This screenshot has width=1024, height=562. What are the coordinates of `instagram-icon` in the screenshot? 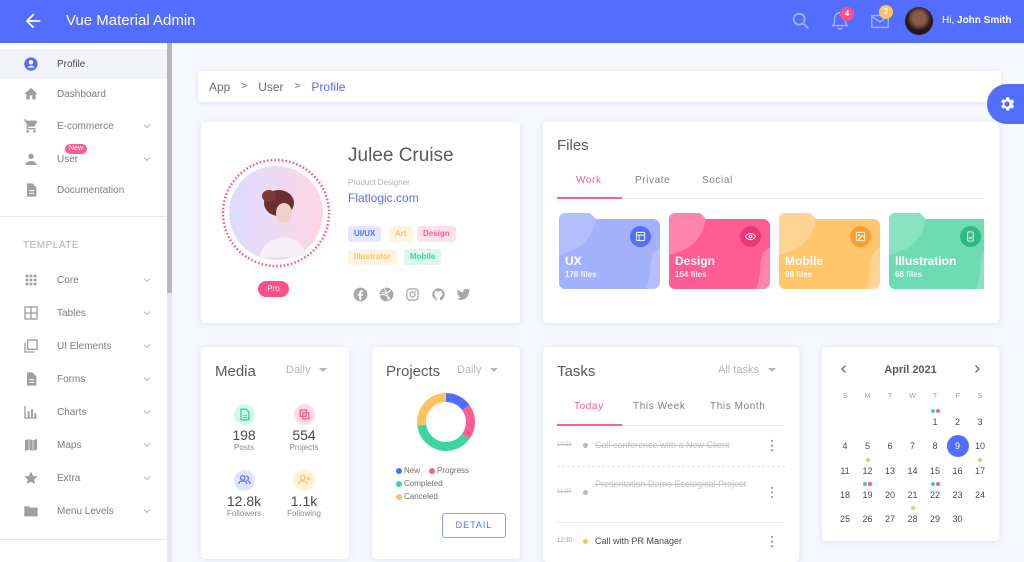 It's located at (412, 294).